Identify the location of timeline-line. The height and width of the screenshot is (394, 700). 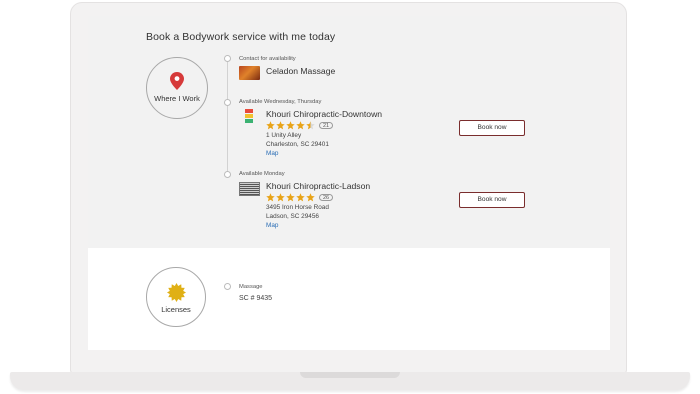
(227, 117).